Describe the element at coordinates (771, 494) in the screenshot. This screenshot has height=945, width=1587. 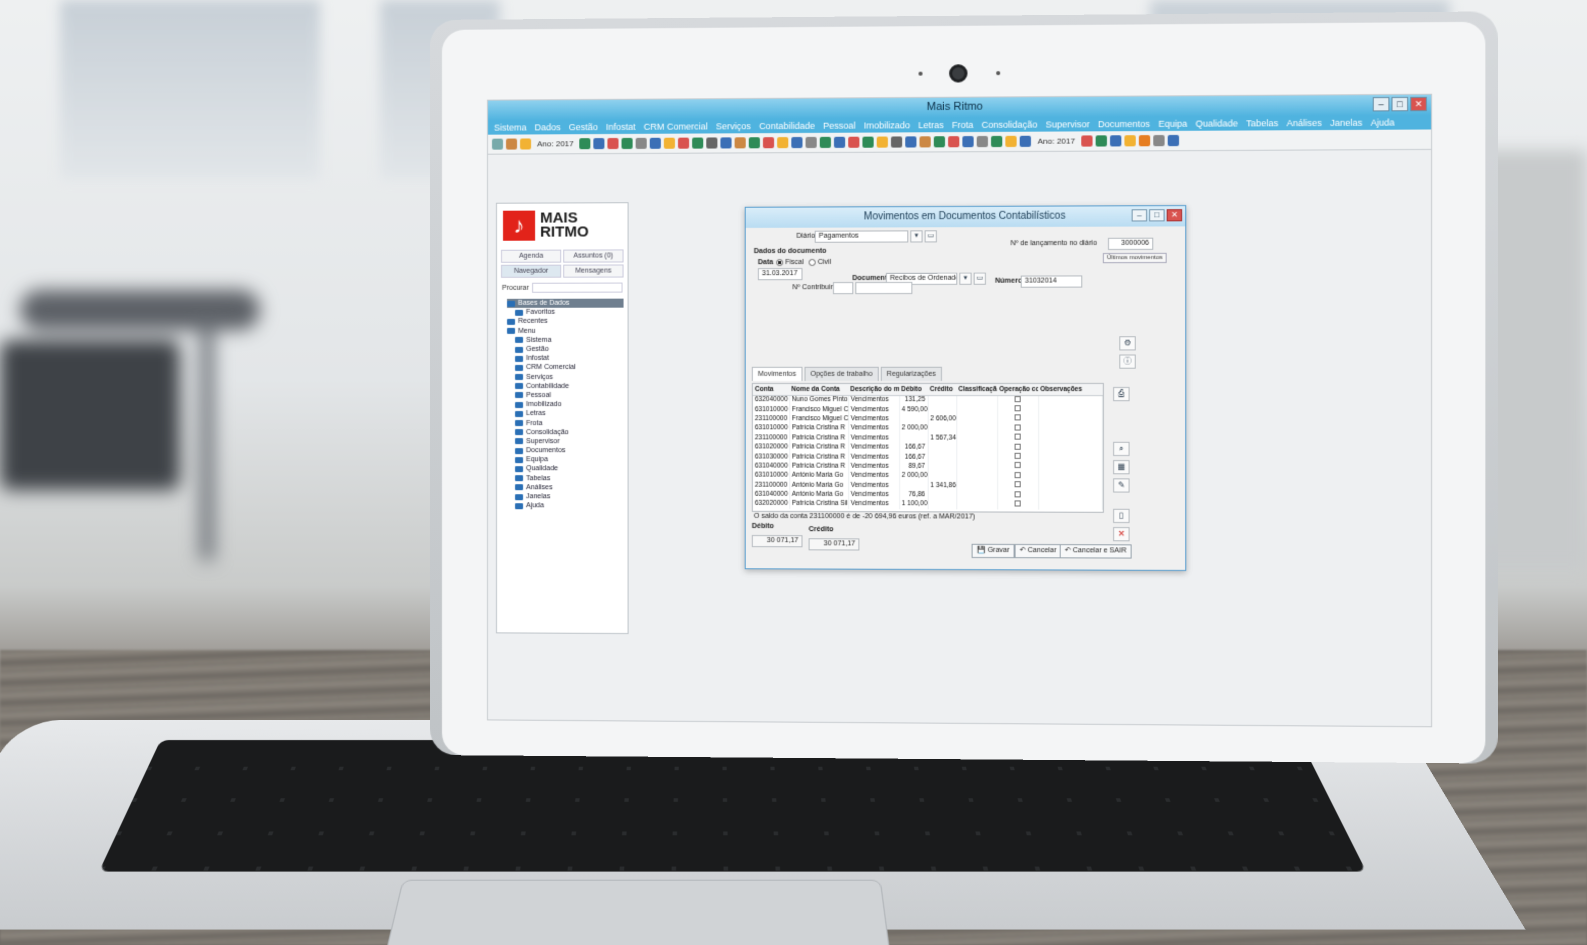
I see `cell-conta: 631040000` at that location.